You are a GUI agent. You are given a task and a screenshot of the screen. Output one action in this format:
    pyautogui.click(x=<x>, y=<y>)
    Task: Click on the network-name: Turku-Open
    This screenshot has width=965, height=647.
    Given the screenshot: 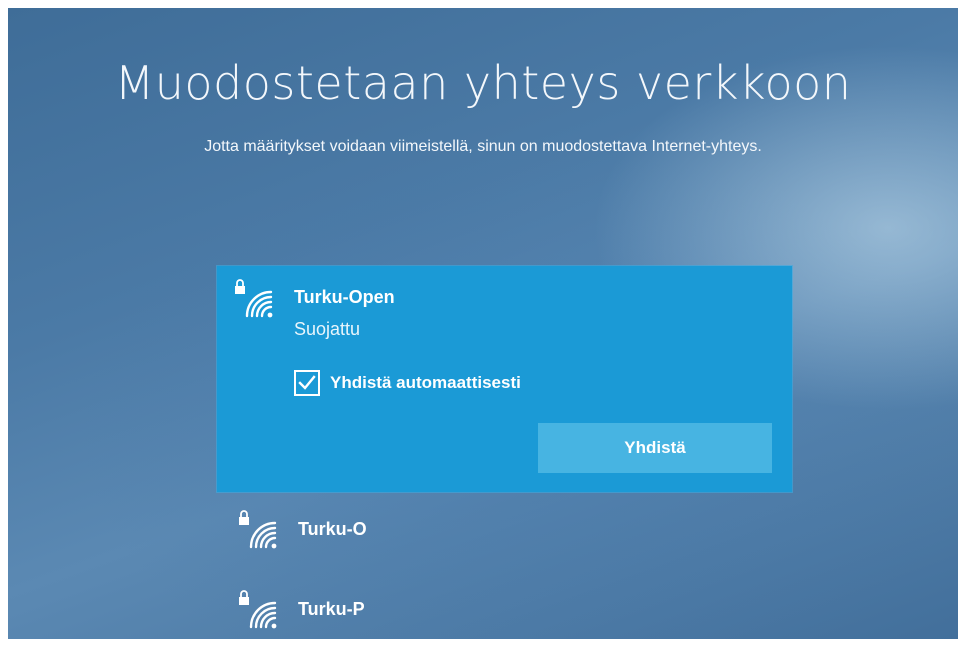 What is the action you would take?
    pyautogui.click(x=344, y=297)
    